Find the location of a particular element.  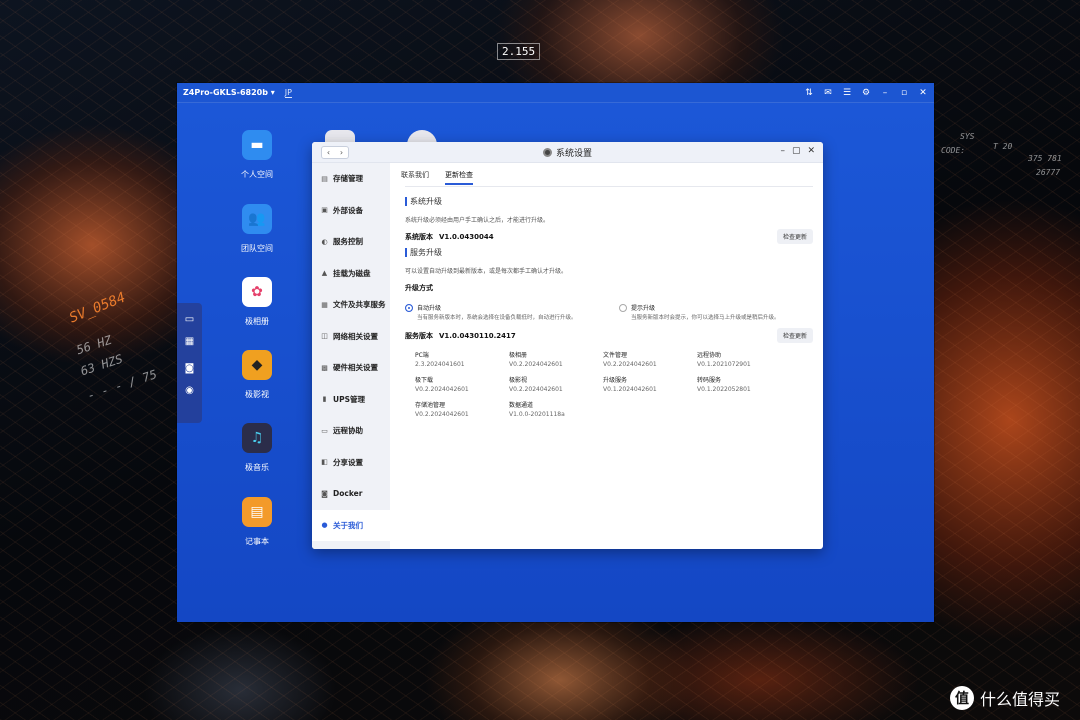

upgrade-mode-label: 升级方式 is located at coordinates (419, 288).